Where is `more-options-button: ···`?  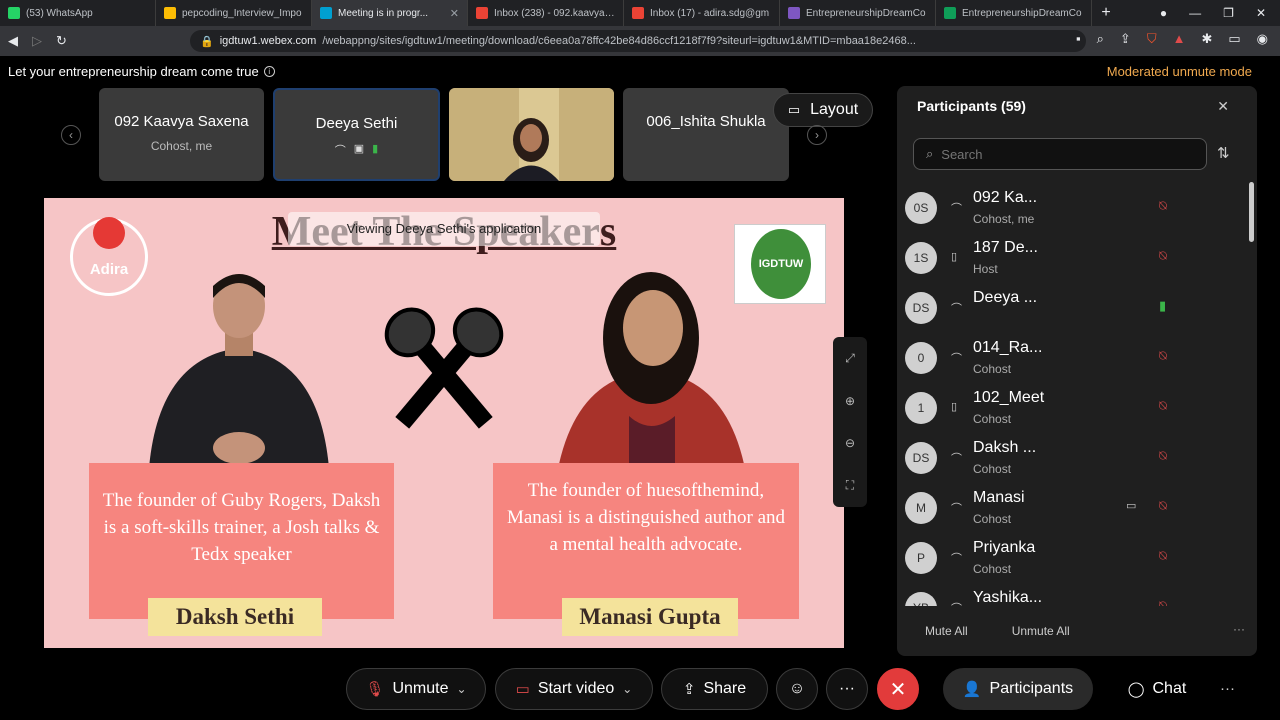 more-options-button: ··· is located at coordinates (847, 689).